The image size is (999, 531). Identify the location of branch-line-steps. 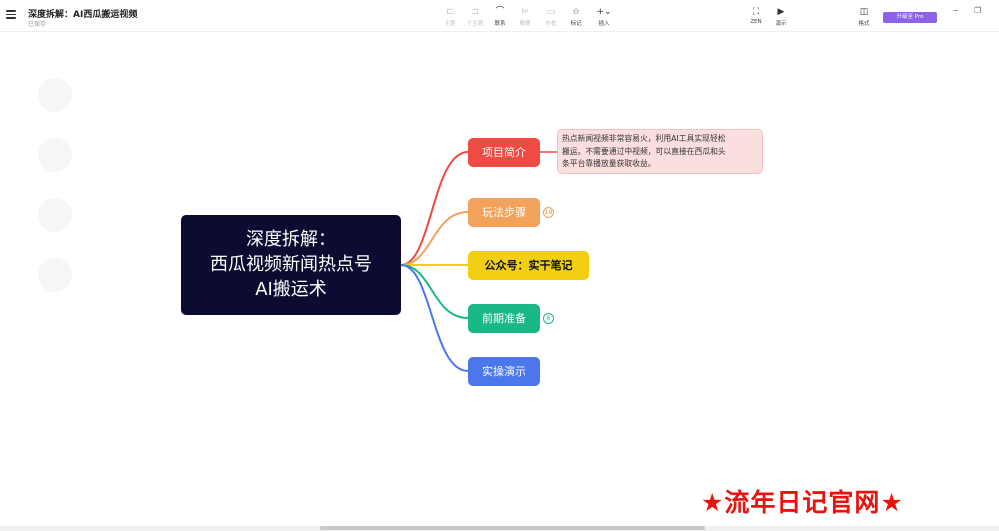
(434, 238).